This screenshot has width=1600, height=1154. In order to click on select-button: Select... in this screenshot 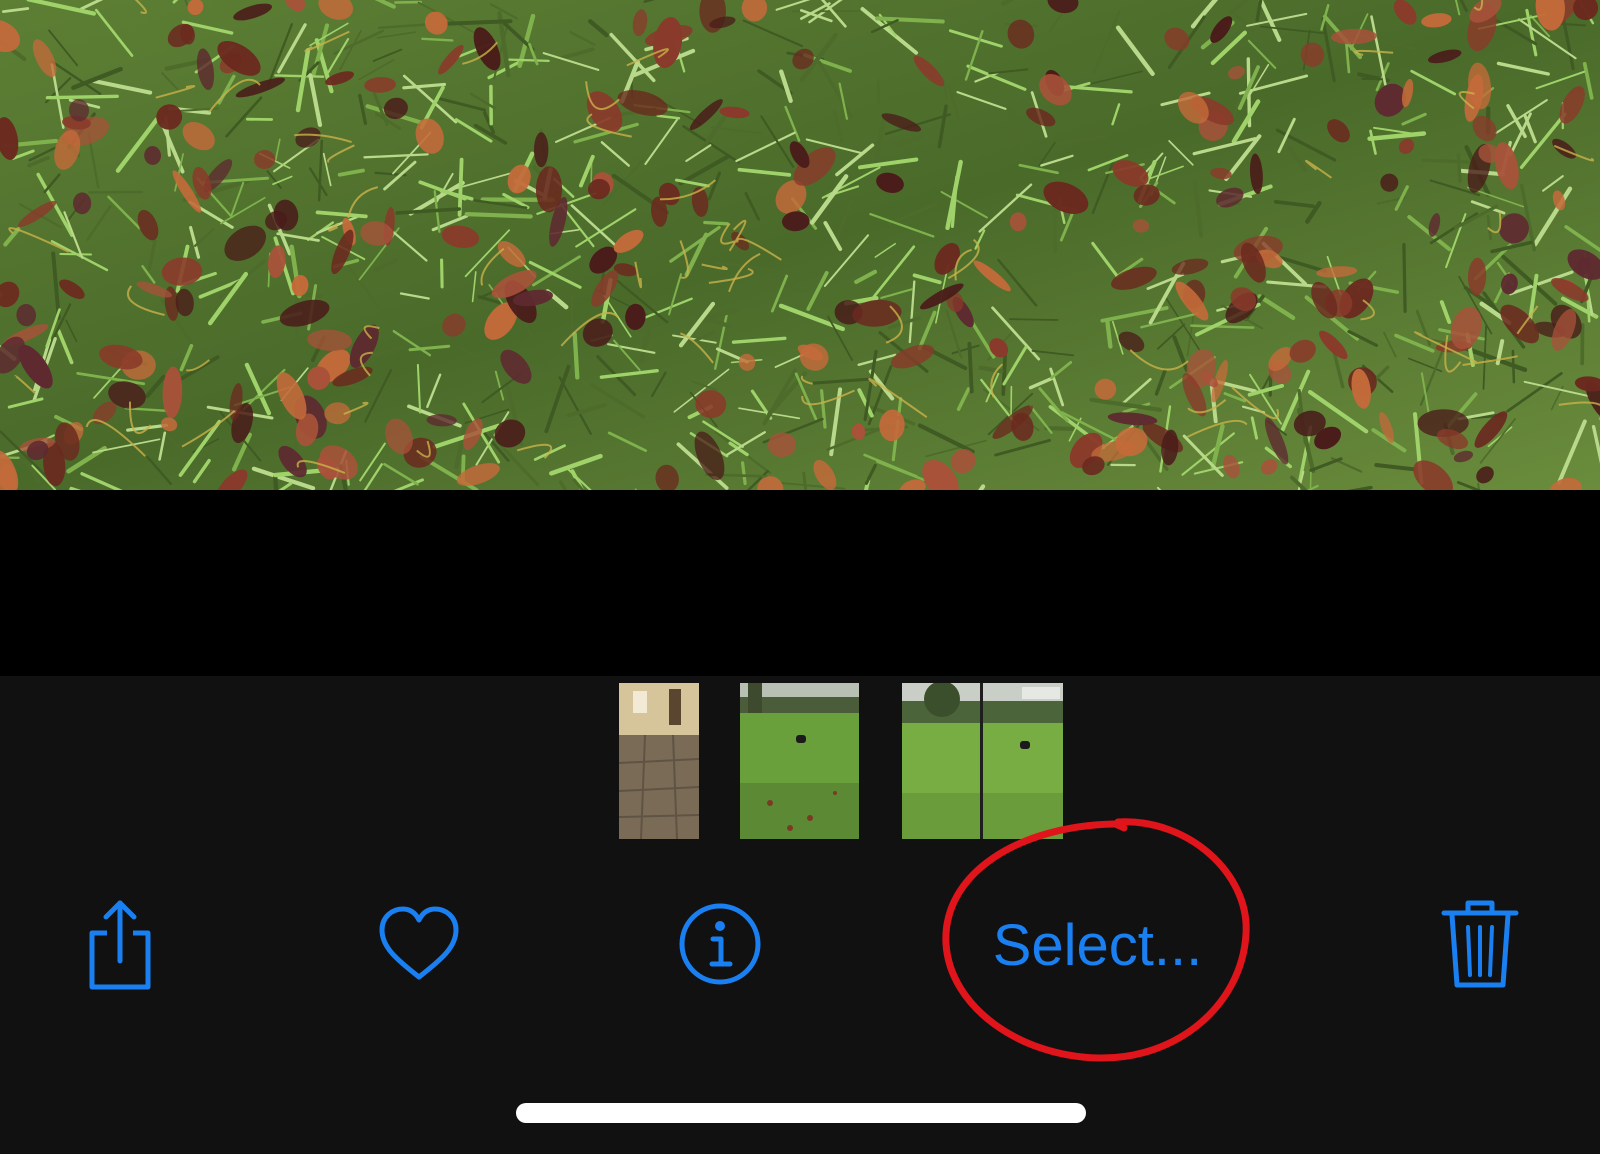, I will do `click(1097, 945)`.